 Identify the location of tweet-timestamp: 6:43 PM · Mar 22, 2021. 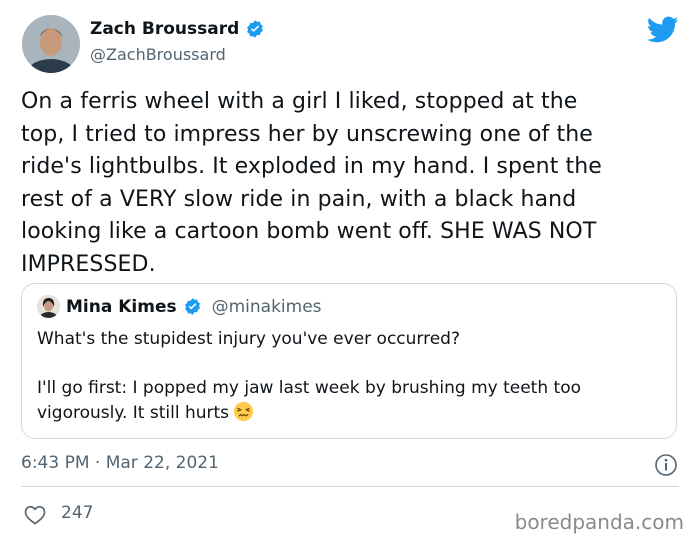
(120, 463).